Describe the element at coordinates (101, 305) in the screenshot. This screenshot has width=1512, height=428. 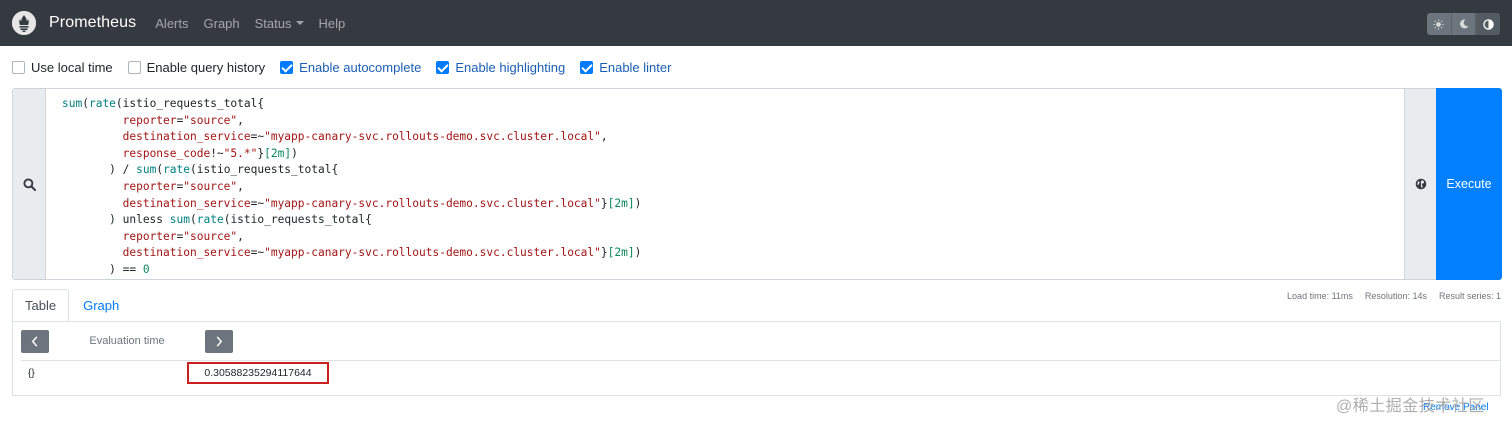
I see `tab-graph: Graph` at that location.